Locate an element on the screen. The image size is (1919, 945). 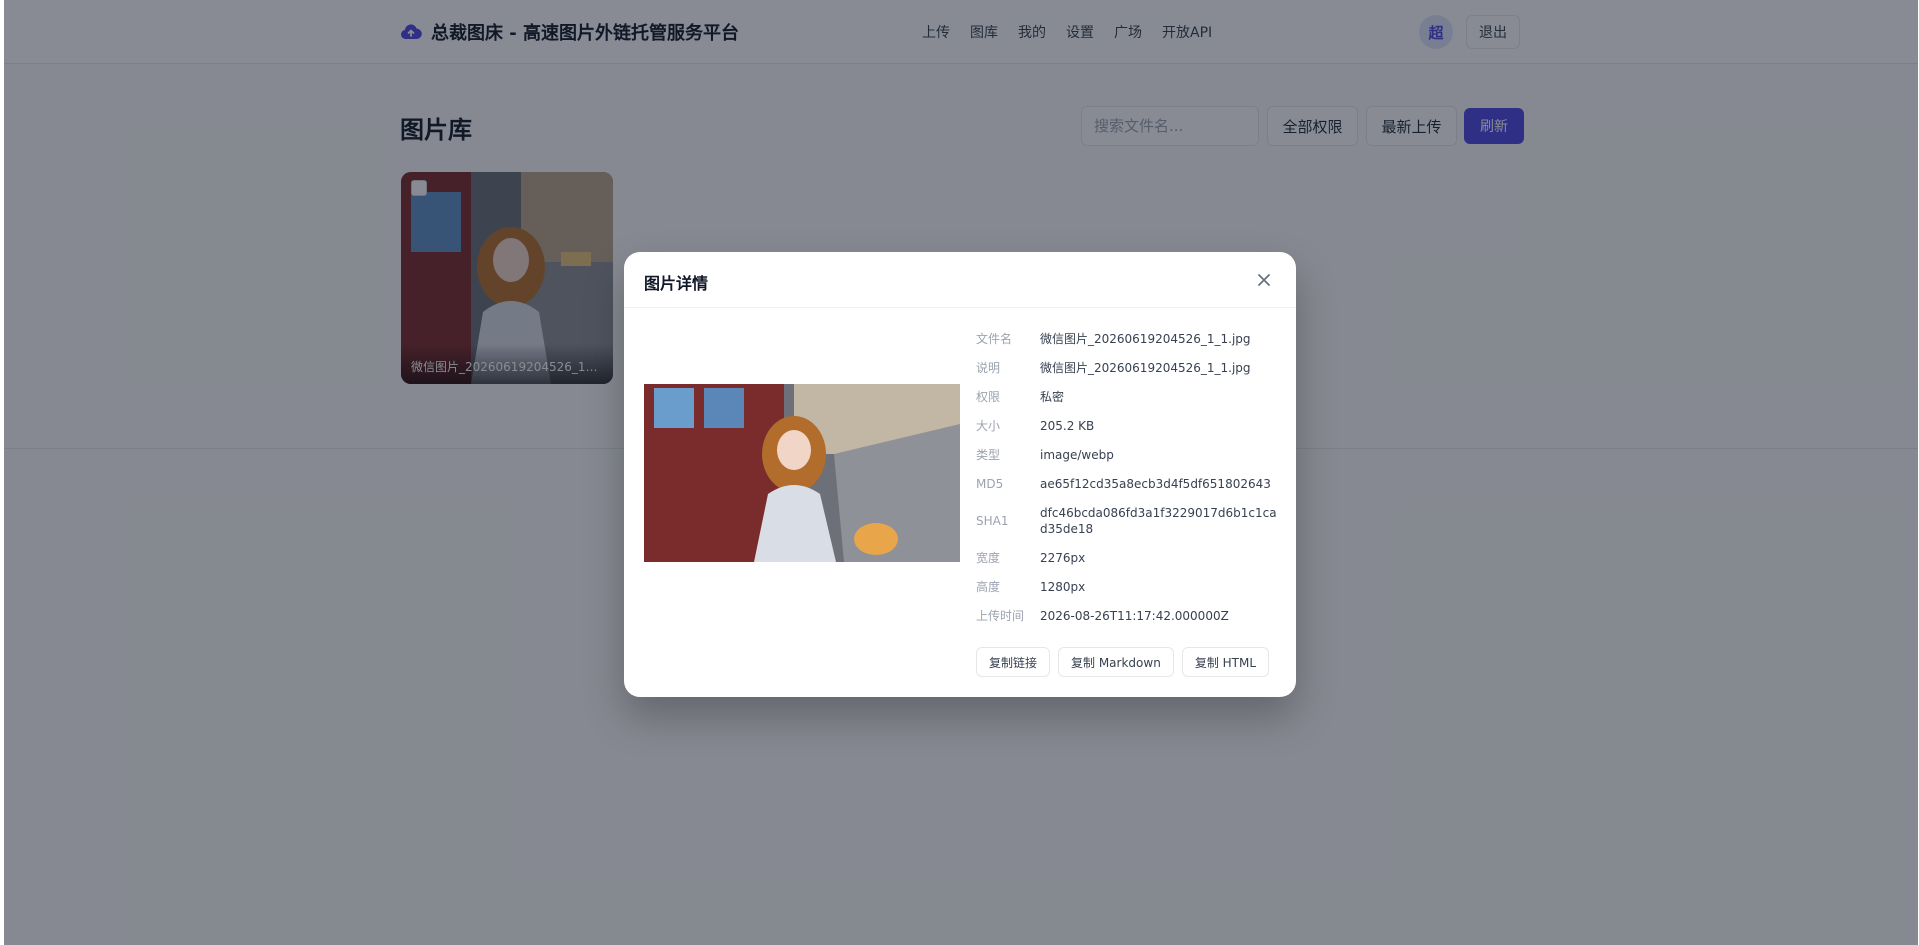
preview-image is located at coordinates (802, 473).